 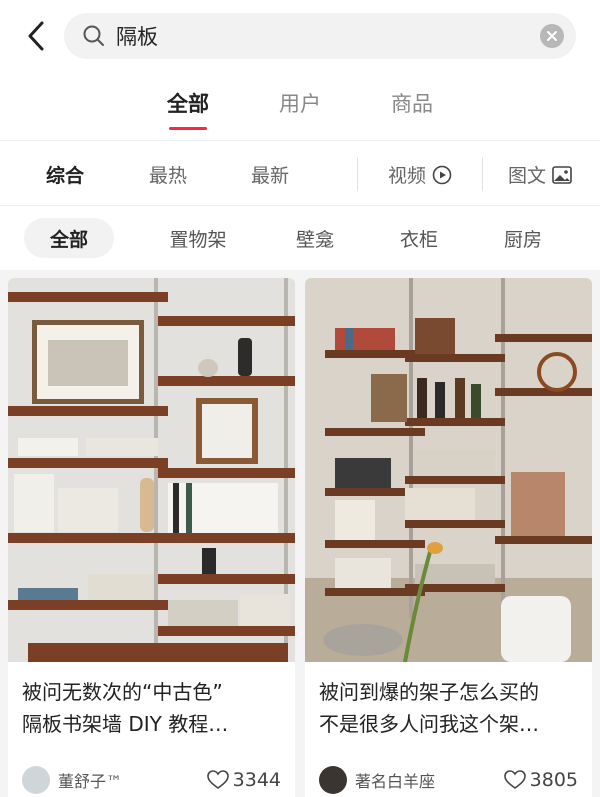 I want to click on chevron-left-icon, so click(x=36, y=36).